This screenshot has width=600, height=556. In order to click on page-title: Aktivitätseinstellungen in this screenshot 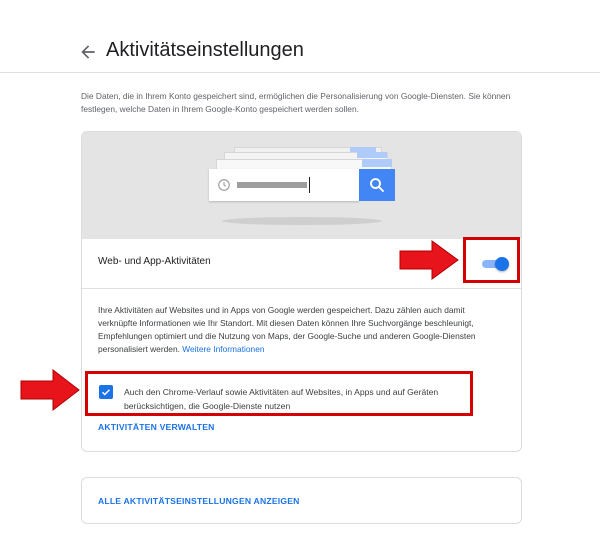, I will do `click(205, 50)`.